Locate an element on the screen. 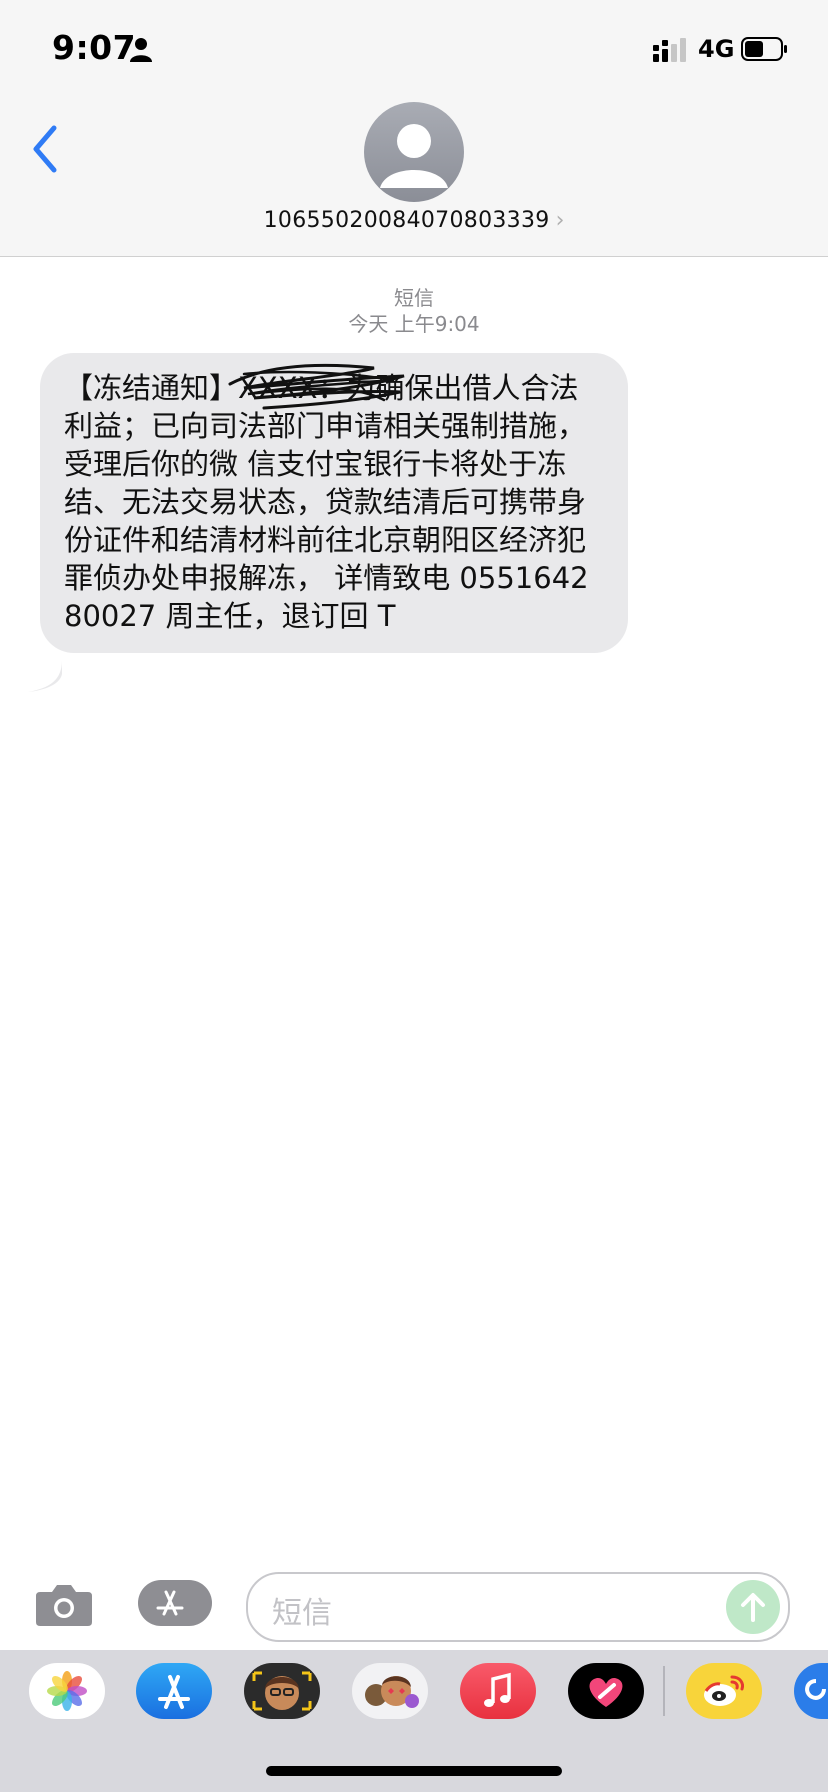 Image resolution: width=828 pixels, height=1792 pixels. app-store-button is located at coordinates (175, 1603).